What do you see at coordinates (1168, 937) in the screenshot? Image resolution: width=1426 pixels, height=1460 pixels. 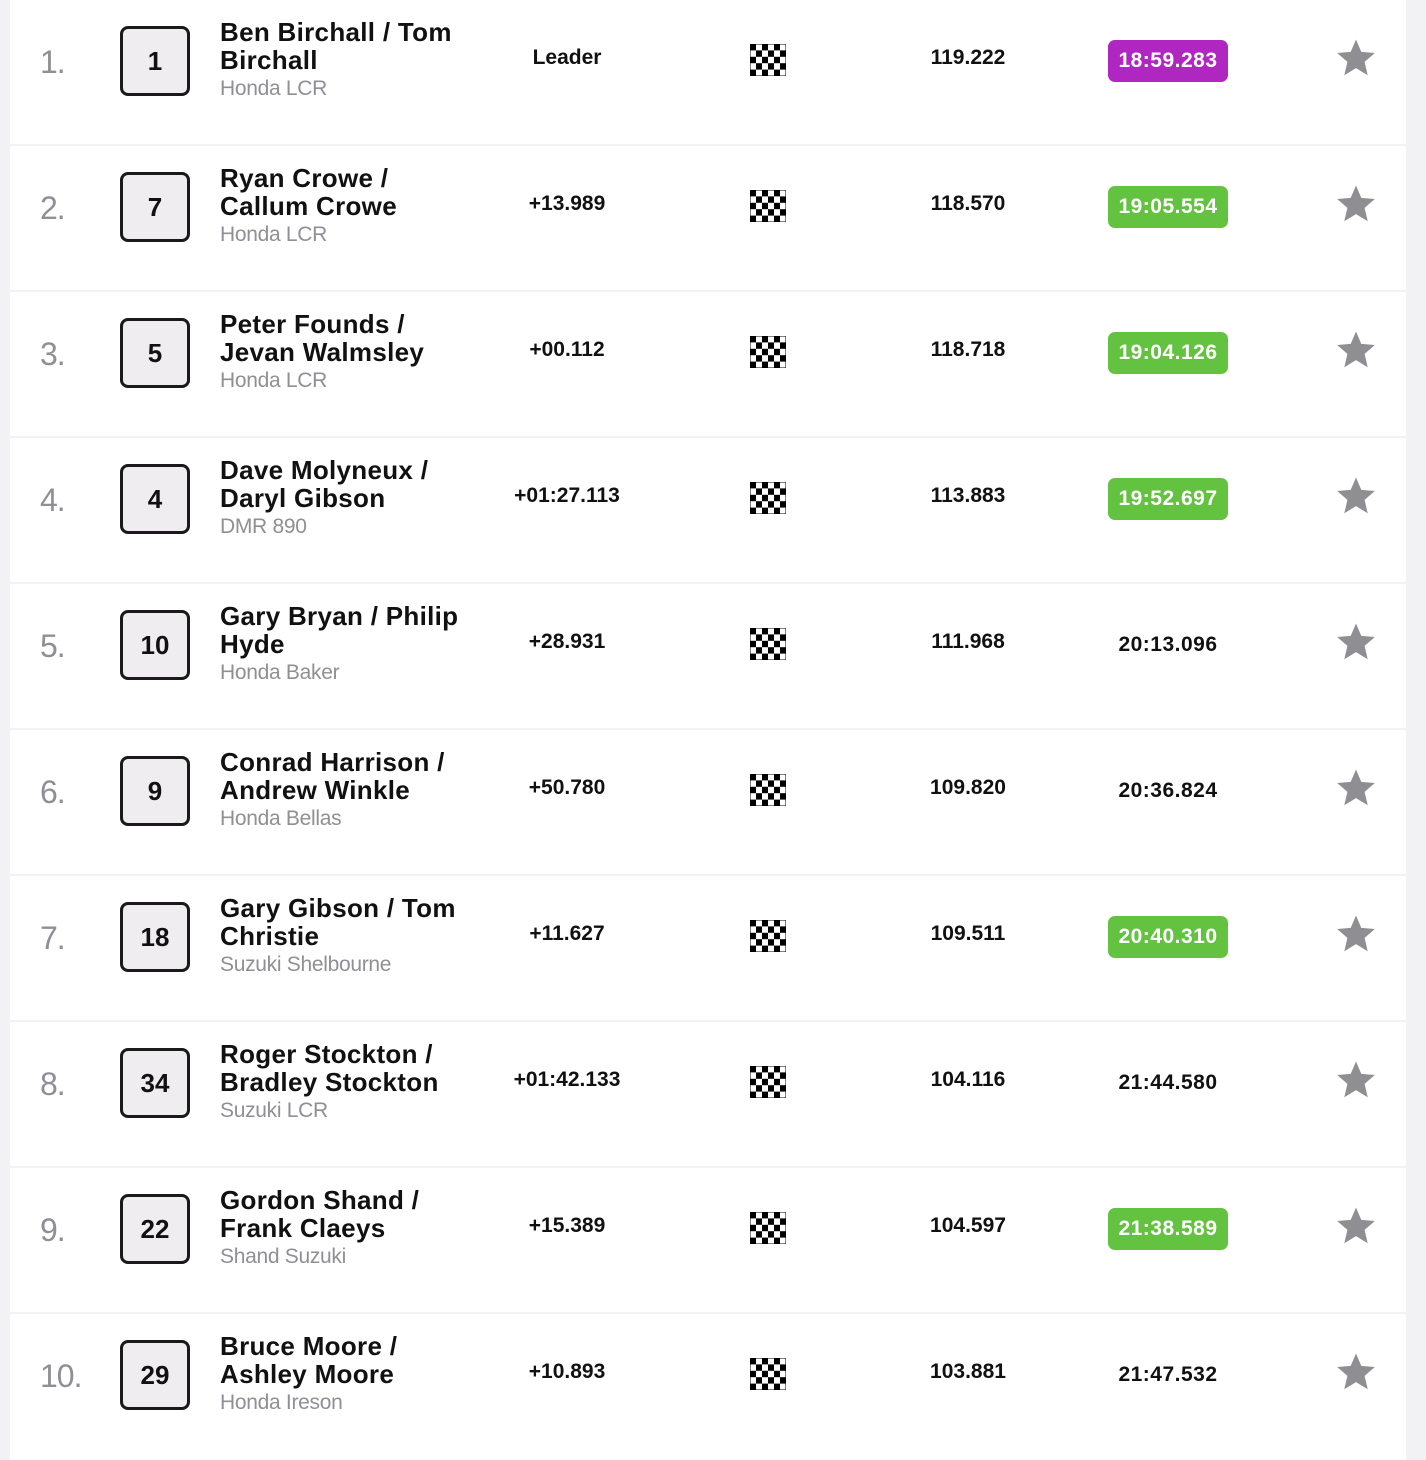 I see `lap-time-cell: 20:40.310` at bounding box center [1168, 937].